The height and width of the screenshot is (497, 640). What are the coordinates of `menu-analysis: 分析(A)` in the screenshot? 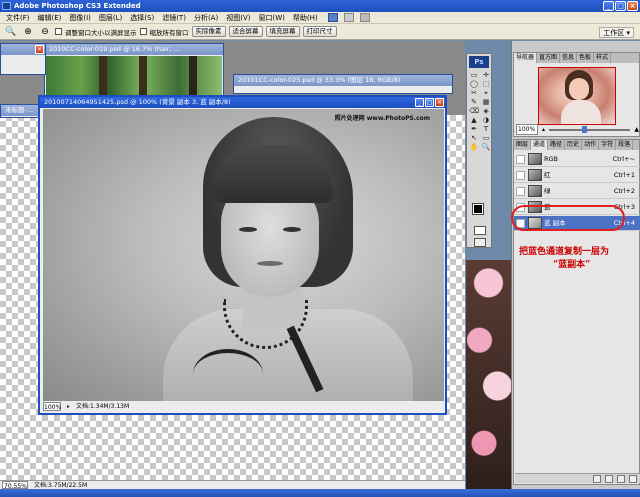 It's located at (206, 18).